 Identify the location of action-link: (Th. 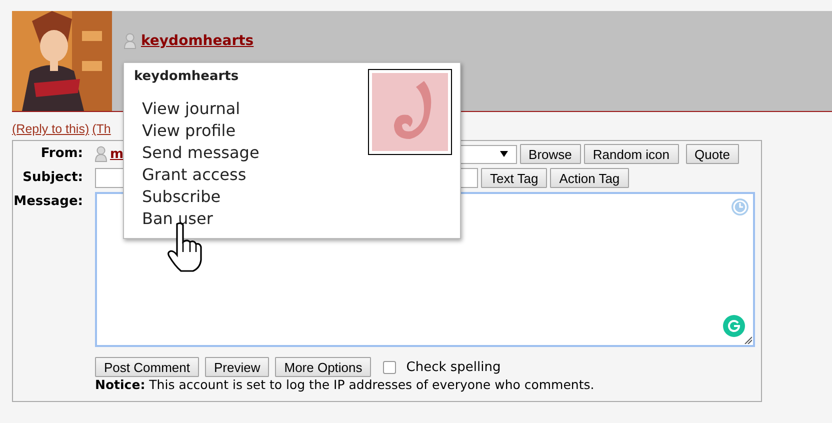
(101, 131).